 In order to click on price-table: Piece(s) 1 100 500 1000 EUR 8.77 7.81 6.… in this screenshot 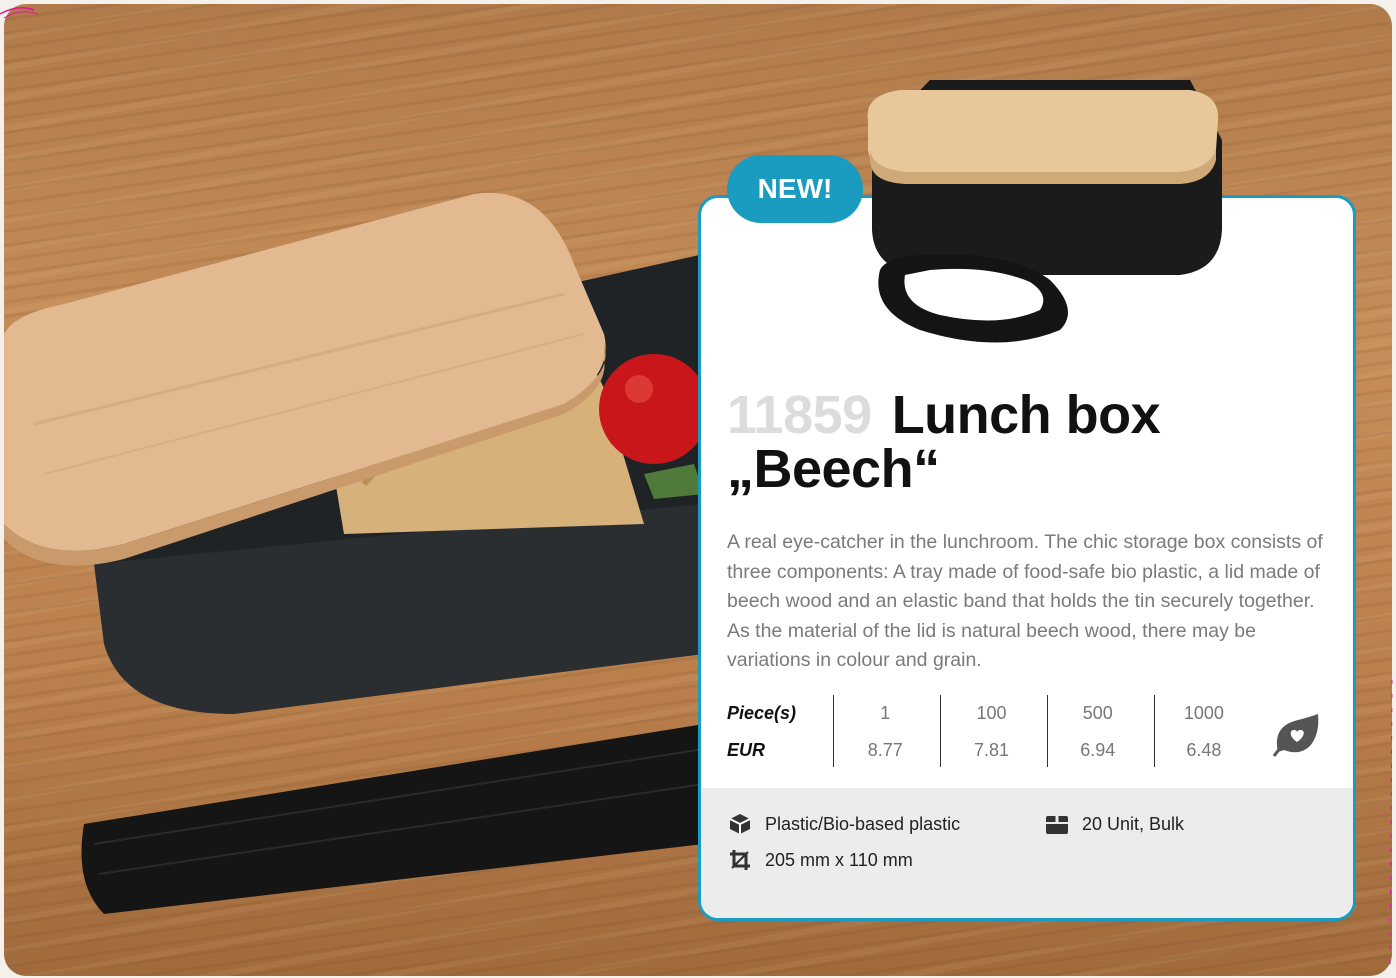, I will do `click(992, 731)`.